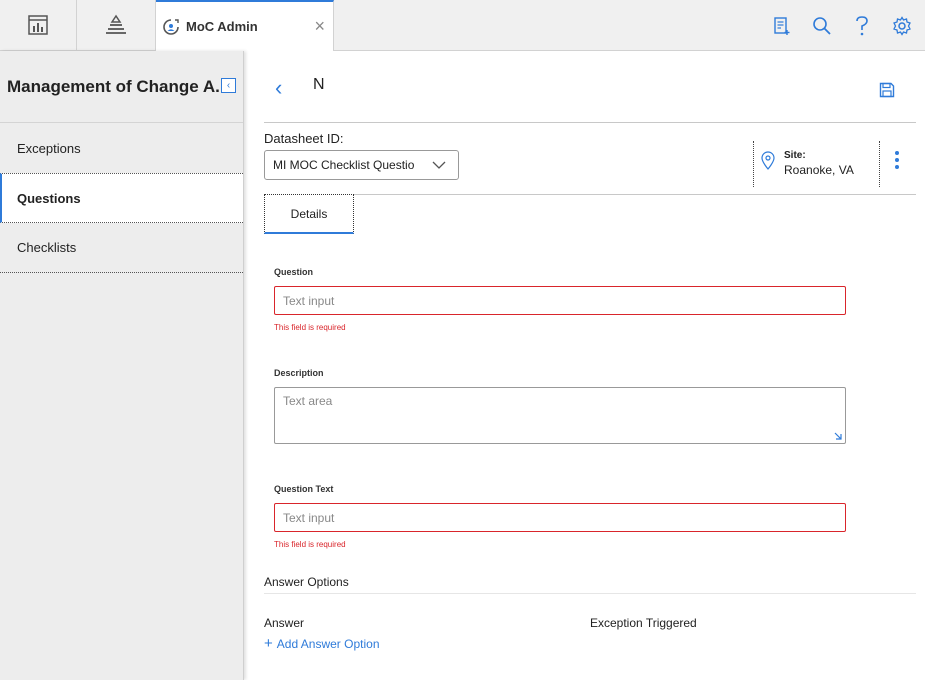 This screenshot has width=925, height=680. Describe the element at coordinates (462, 25) in the screenshot. I see `top-bar: MoC Admin ×` at that location.